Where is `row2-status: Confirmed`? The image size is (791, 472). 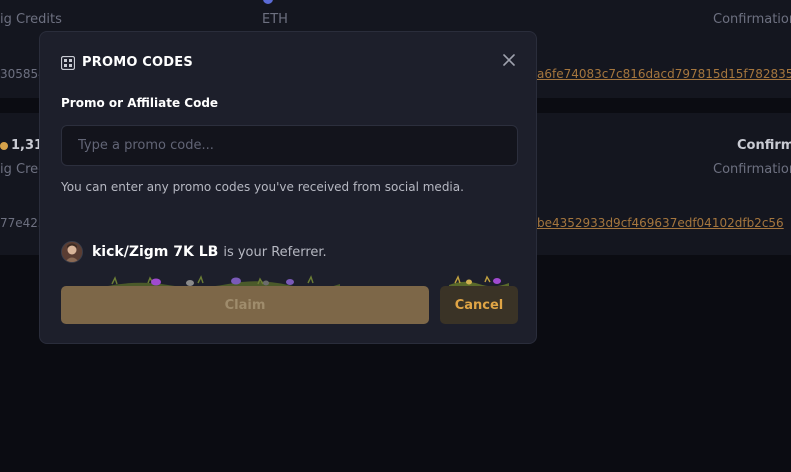 row2-status: Confirmed is located at coordinates (764, 145).